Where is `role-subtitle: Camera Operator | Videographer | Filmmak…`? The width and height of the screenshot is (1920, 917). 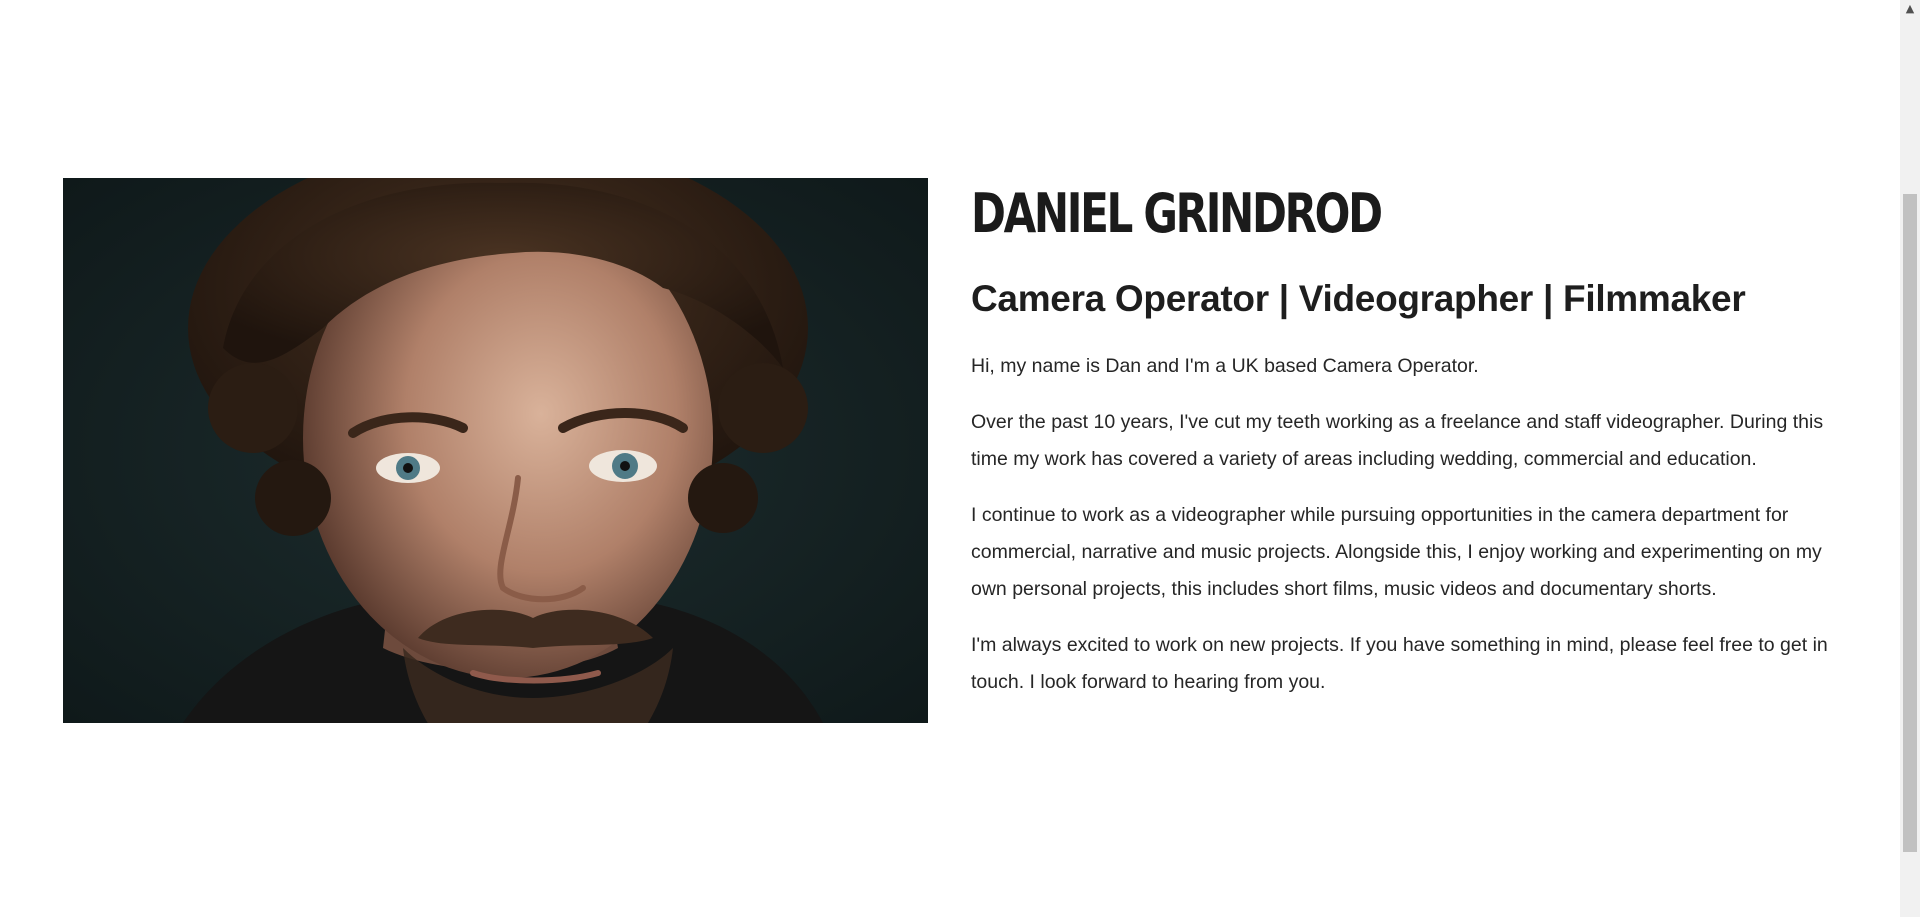
role-subtitle: Camera Operator | Videographer | Filmmak… is located at coordinates (1358, 298).